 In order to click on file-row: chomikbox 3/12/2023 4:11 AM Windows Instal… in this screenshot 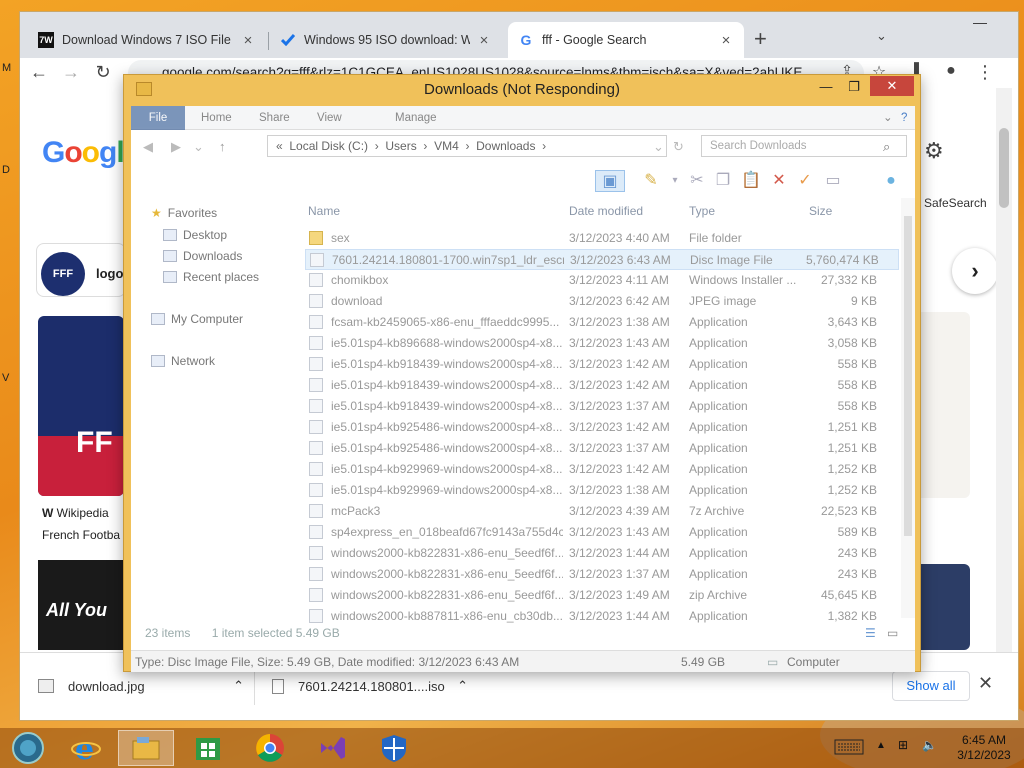, I will do `click(602, 280)`.